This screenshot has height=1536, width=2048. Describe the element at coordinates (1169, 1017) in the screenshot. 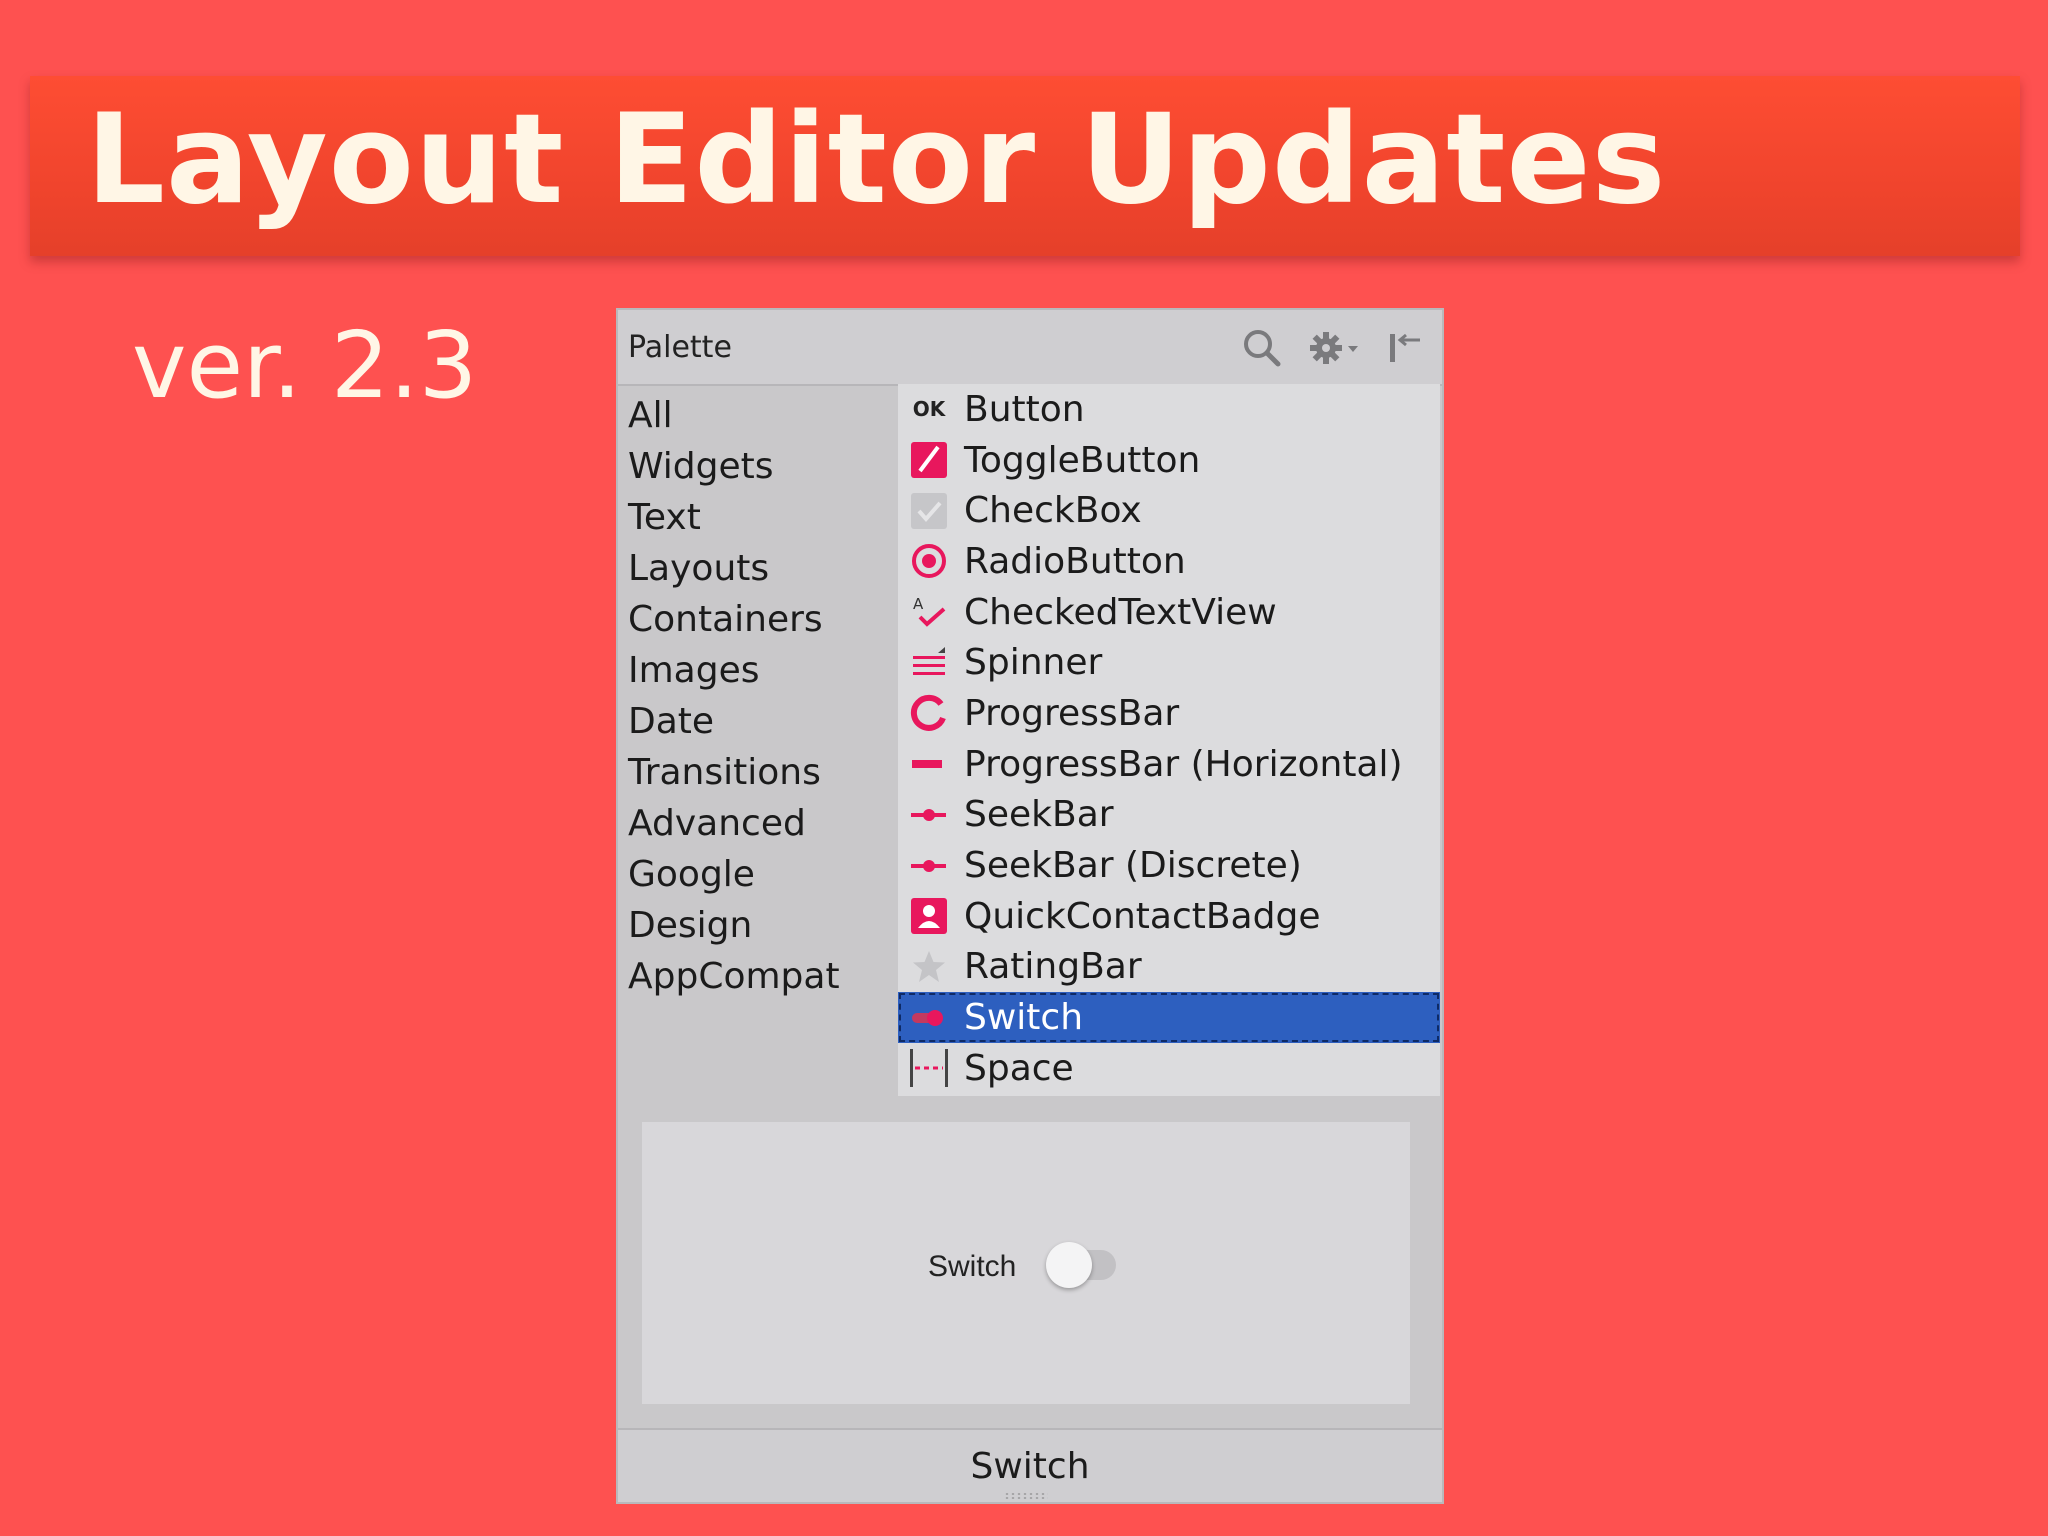

I see `widget-item-switch: Switch` at that location.